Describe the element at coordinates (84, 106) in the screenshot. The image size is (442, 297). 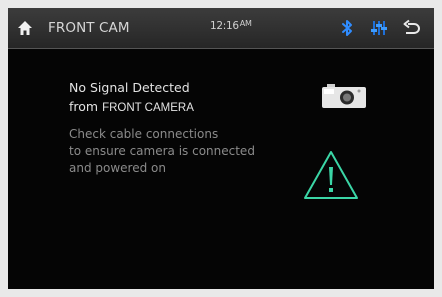
I see `from-prefix: from` at that location.